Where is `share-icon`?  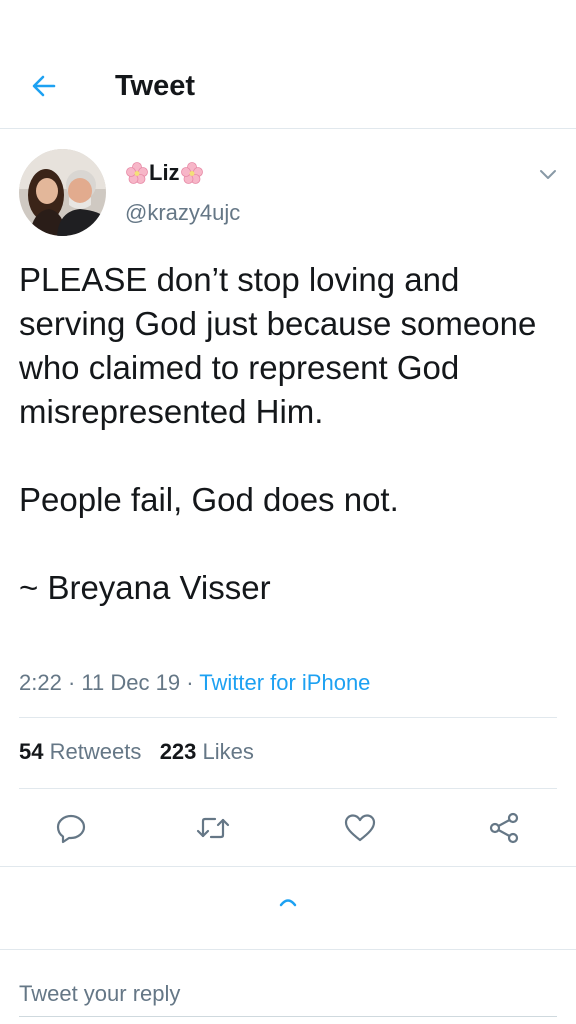 share-icon is located at coordinates (504, 828).